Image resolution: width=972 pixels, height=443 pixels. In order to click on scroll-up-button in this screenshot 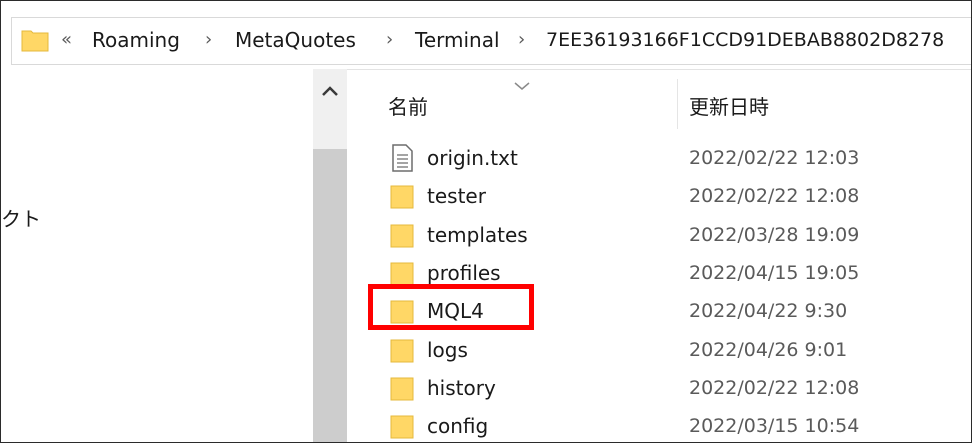, I will do `click(330, 92)`.